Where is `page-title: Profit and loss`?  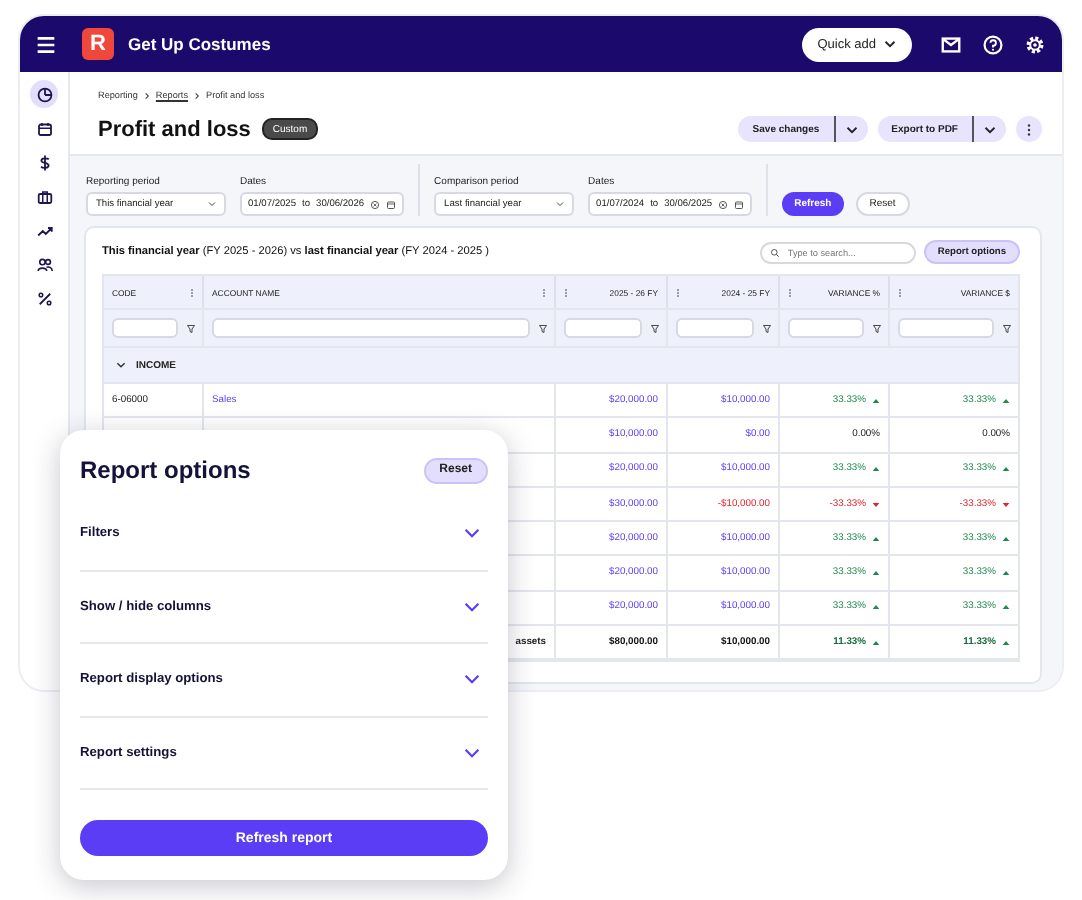 page-title: Profit and loss is located at coordinates (174, 129).